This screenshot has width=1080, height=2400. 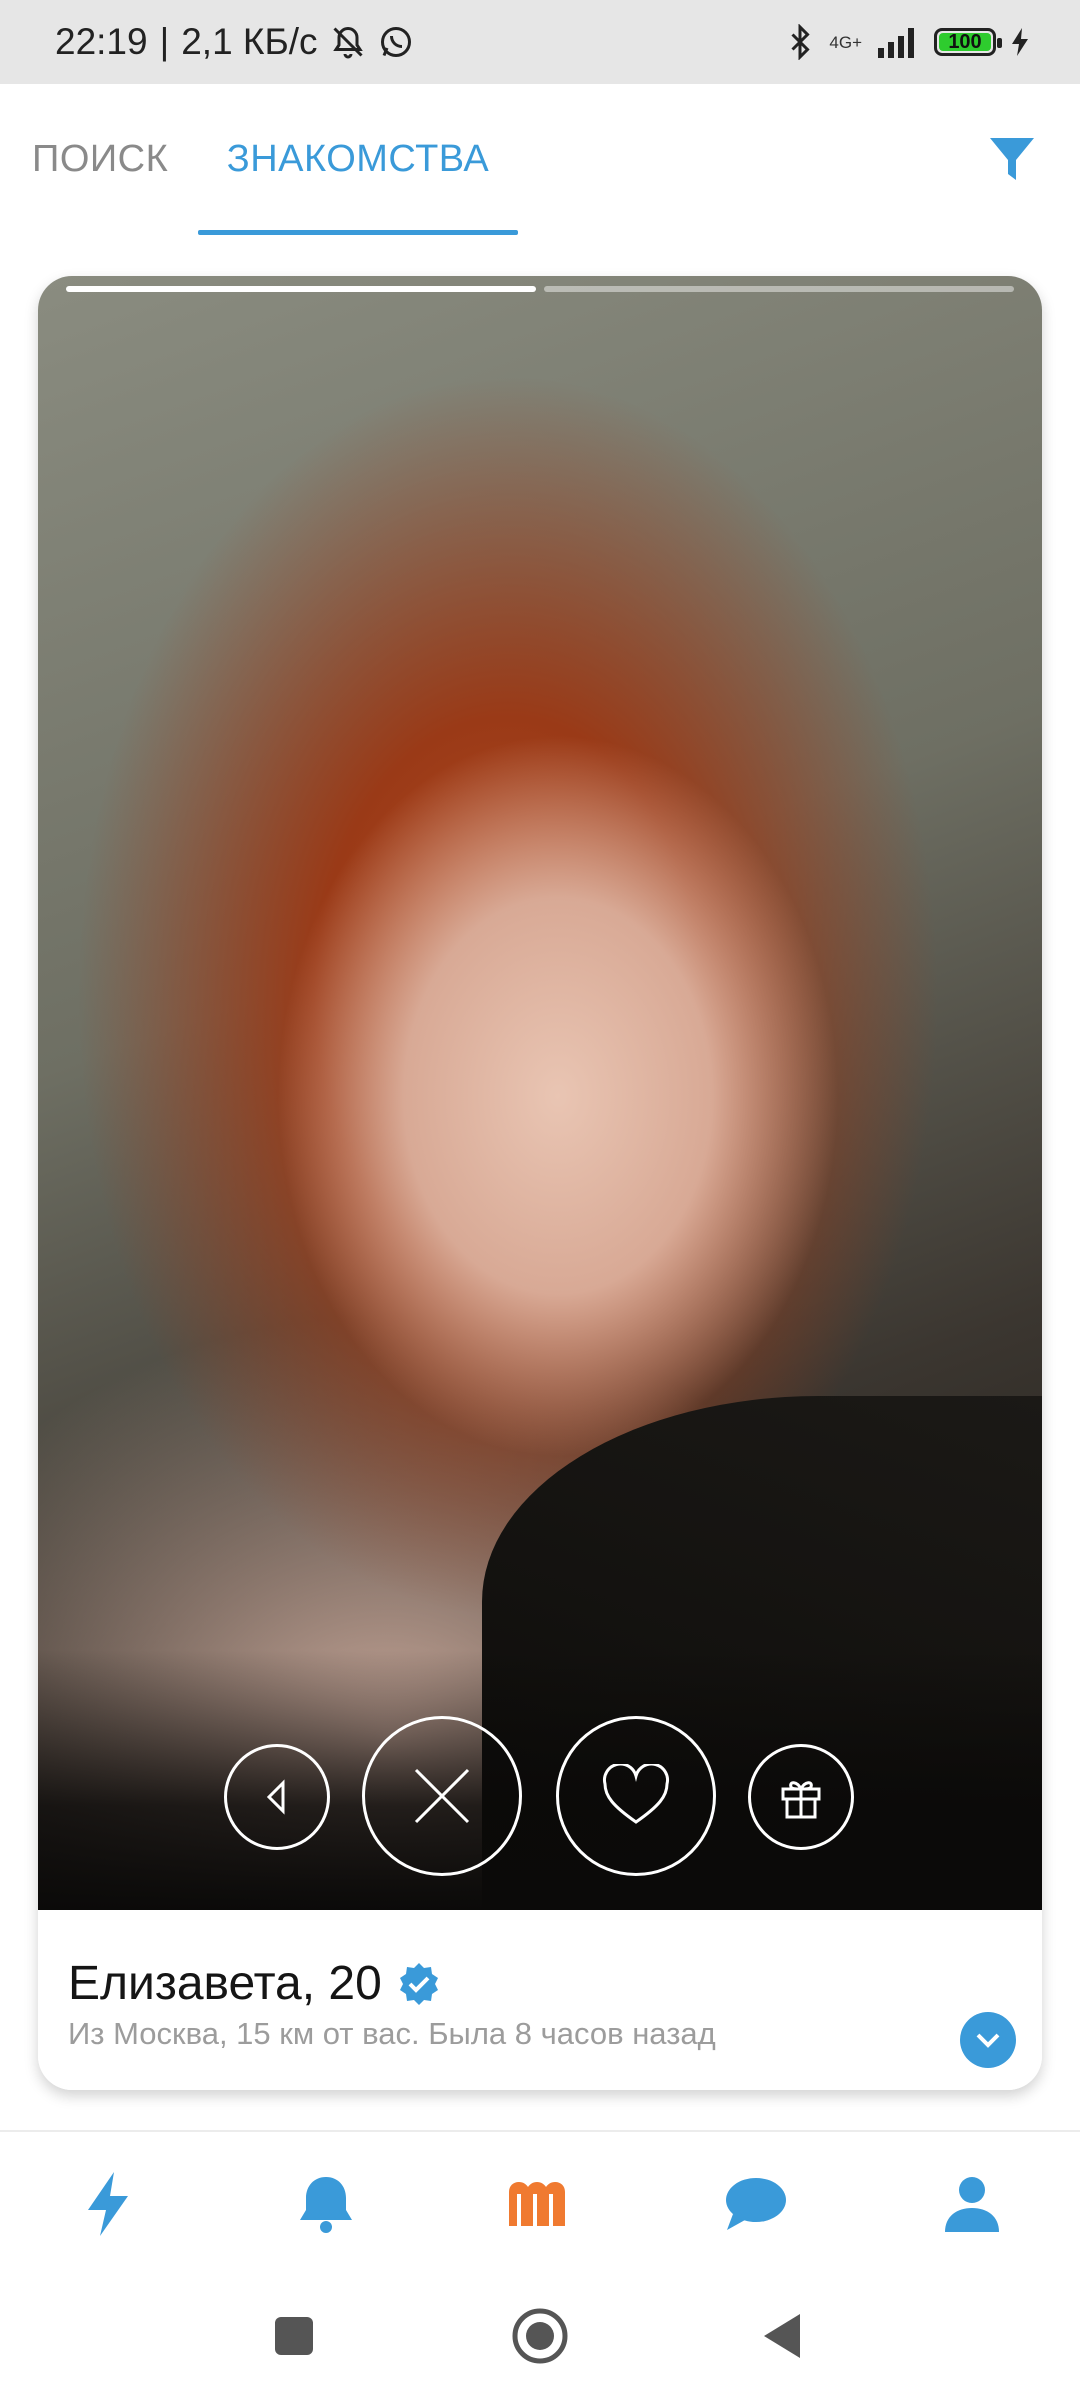 I want to click on nav-lightning, so click(x=108, y=2204).